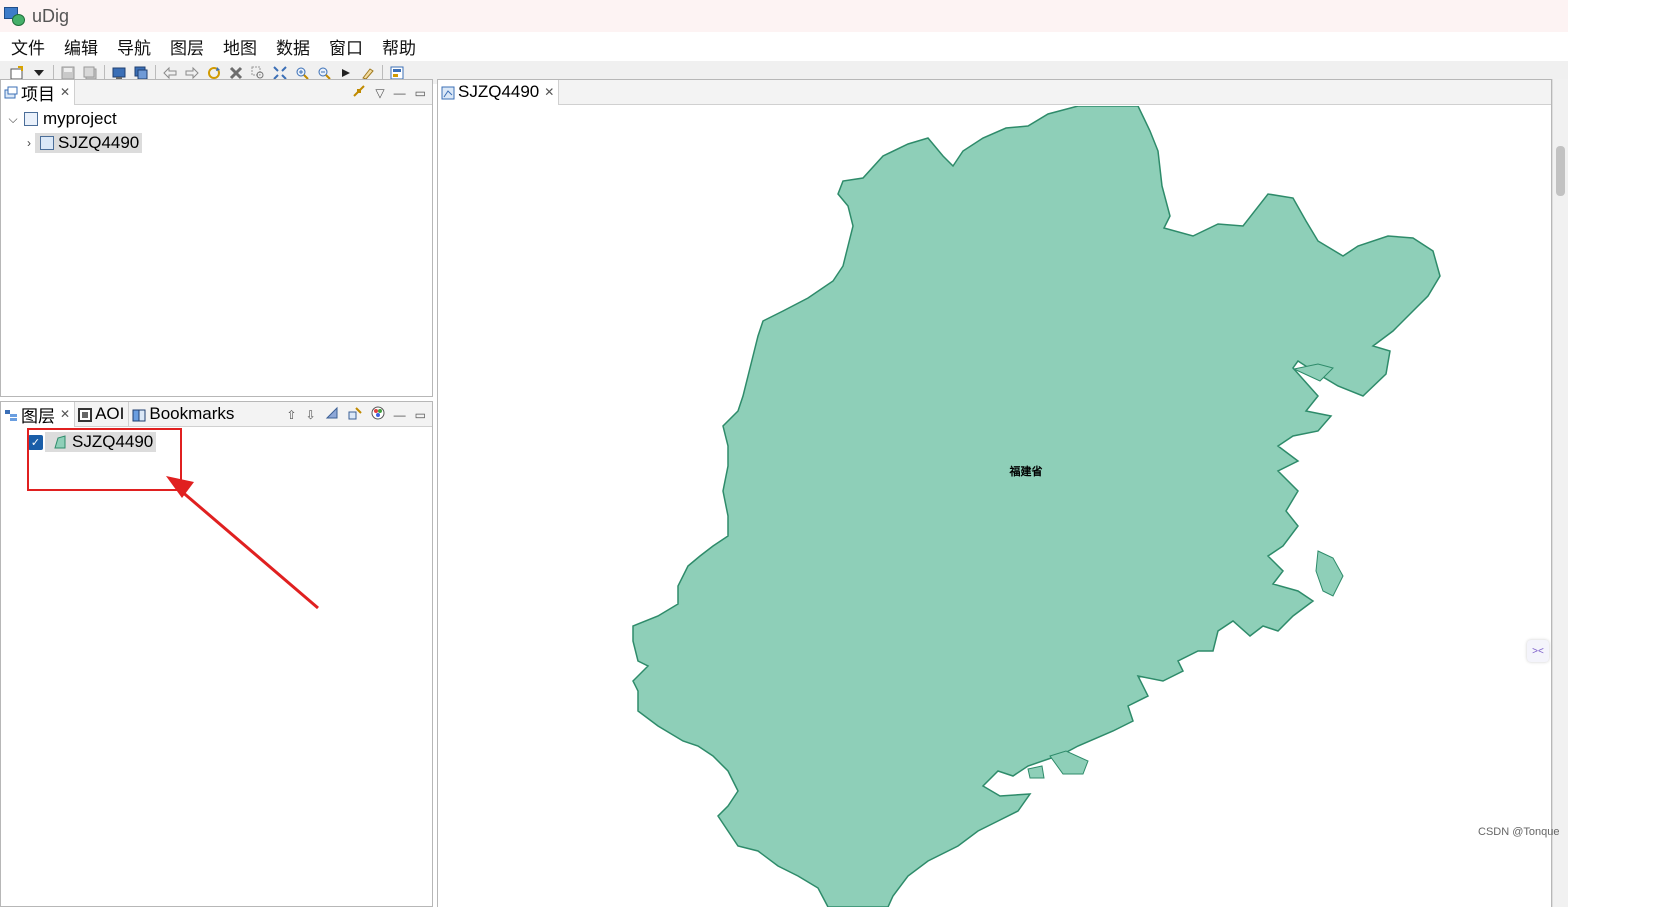  What do you see at coordinates (104, 459) in the screenshot?
I see `annotation-red-box` at bounding box center [104, 459].